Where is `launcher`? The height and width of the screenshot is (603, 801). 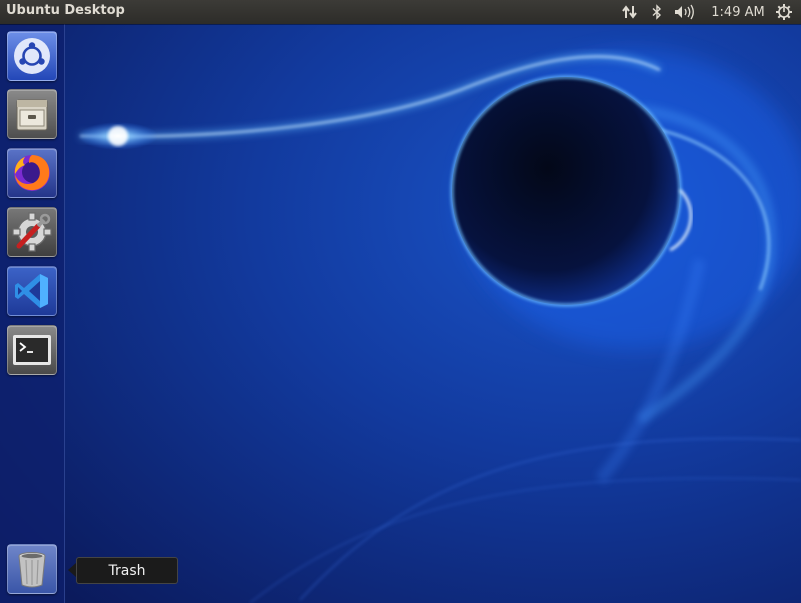 launcher is located at coordinates (32, 313).